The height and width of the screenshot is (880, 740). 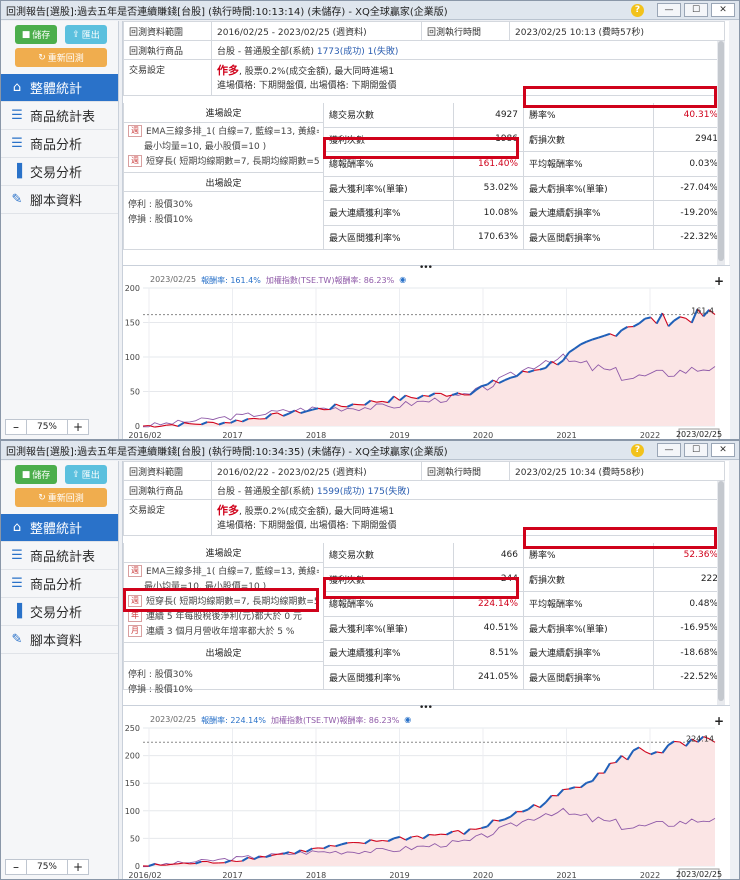 What do you see at coordinates (132, 811) in the screenshot?
I see `y-tick-label: 100` at bounding box center [132, 811].